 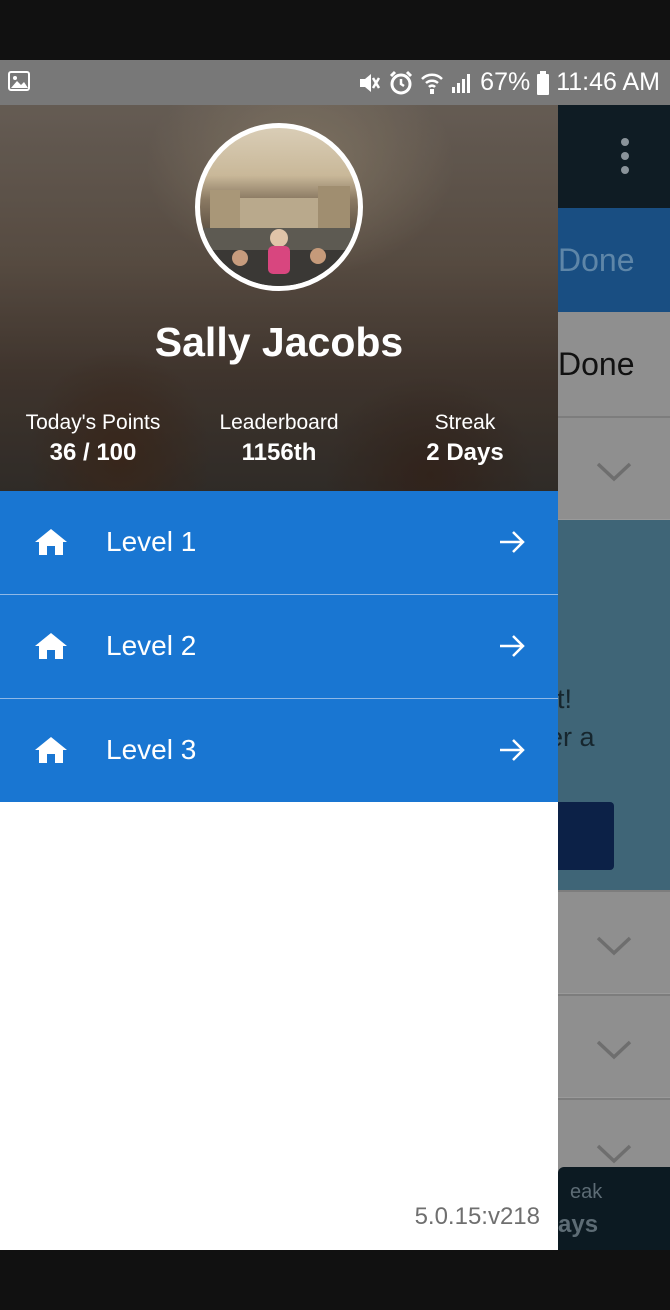 I want to click on avatar, so click(x=279, y=207).